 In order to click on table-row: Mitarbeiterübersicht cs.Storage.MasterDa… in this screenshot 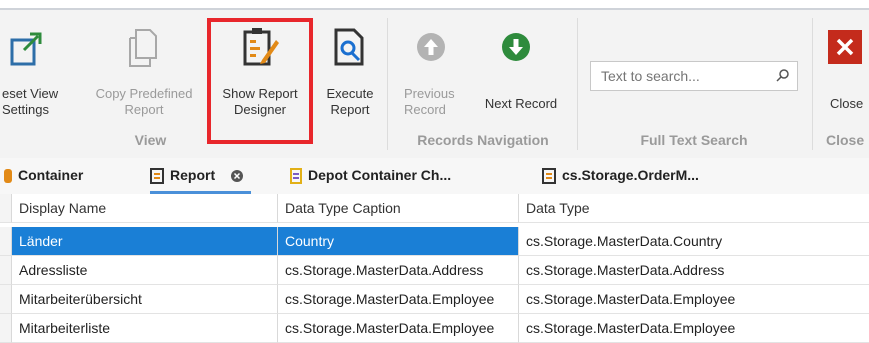, I will do `click(434, 299)`.